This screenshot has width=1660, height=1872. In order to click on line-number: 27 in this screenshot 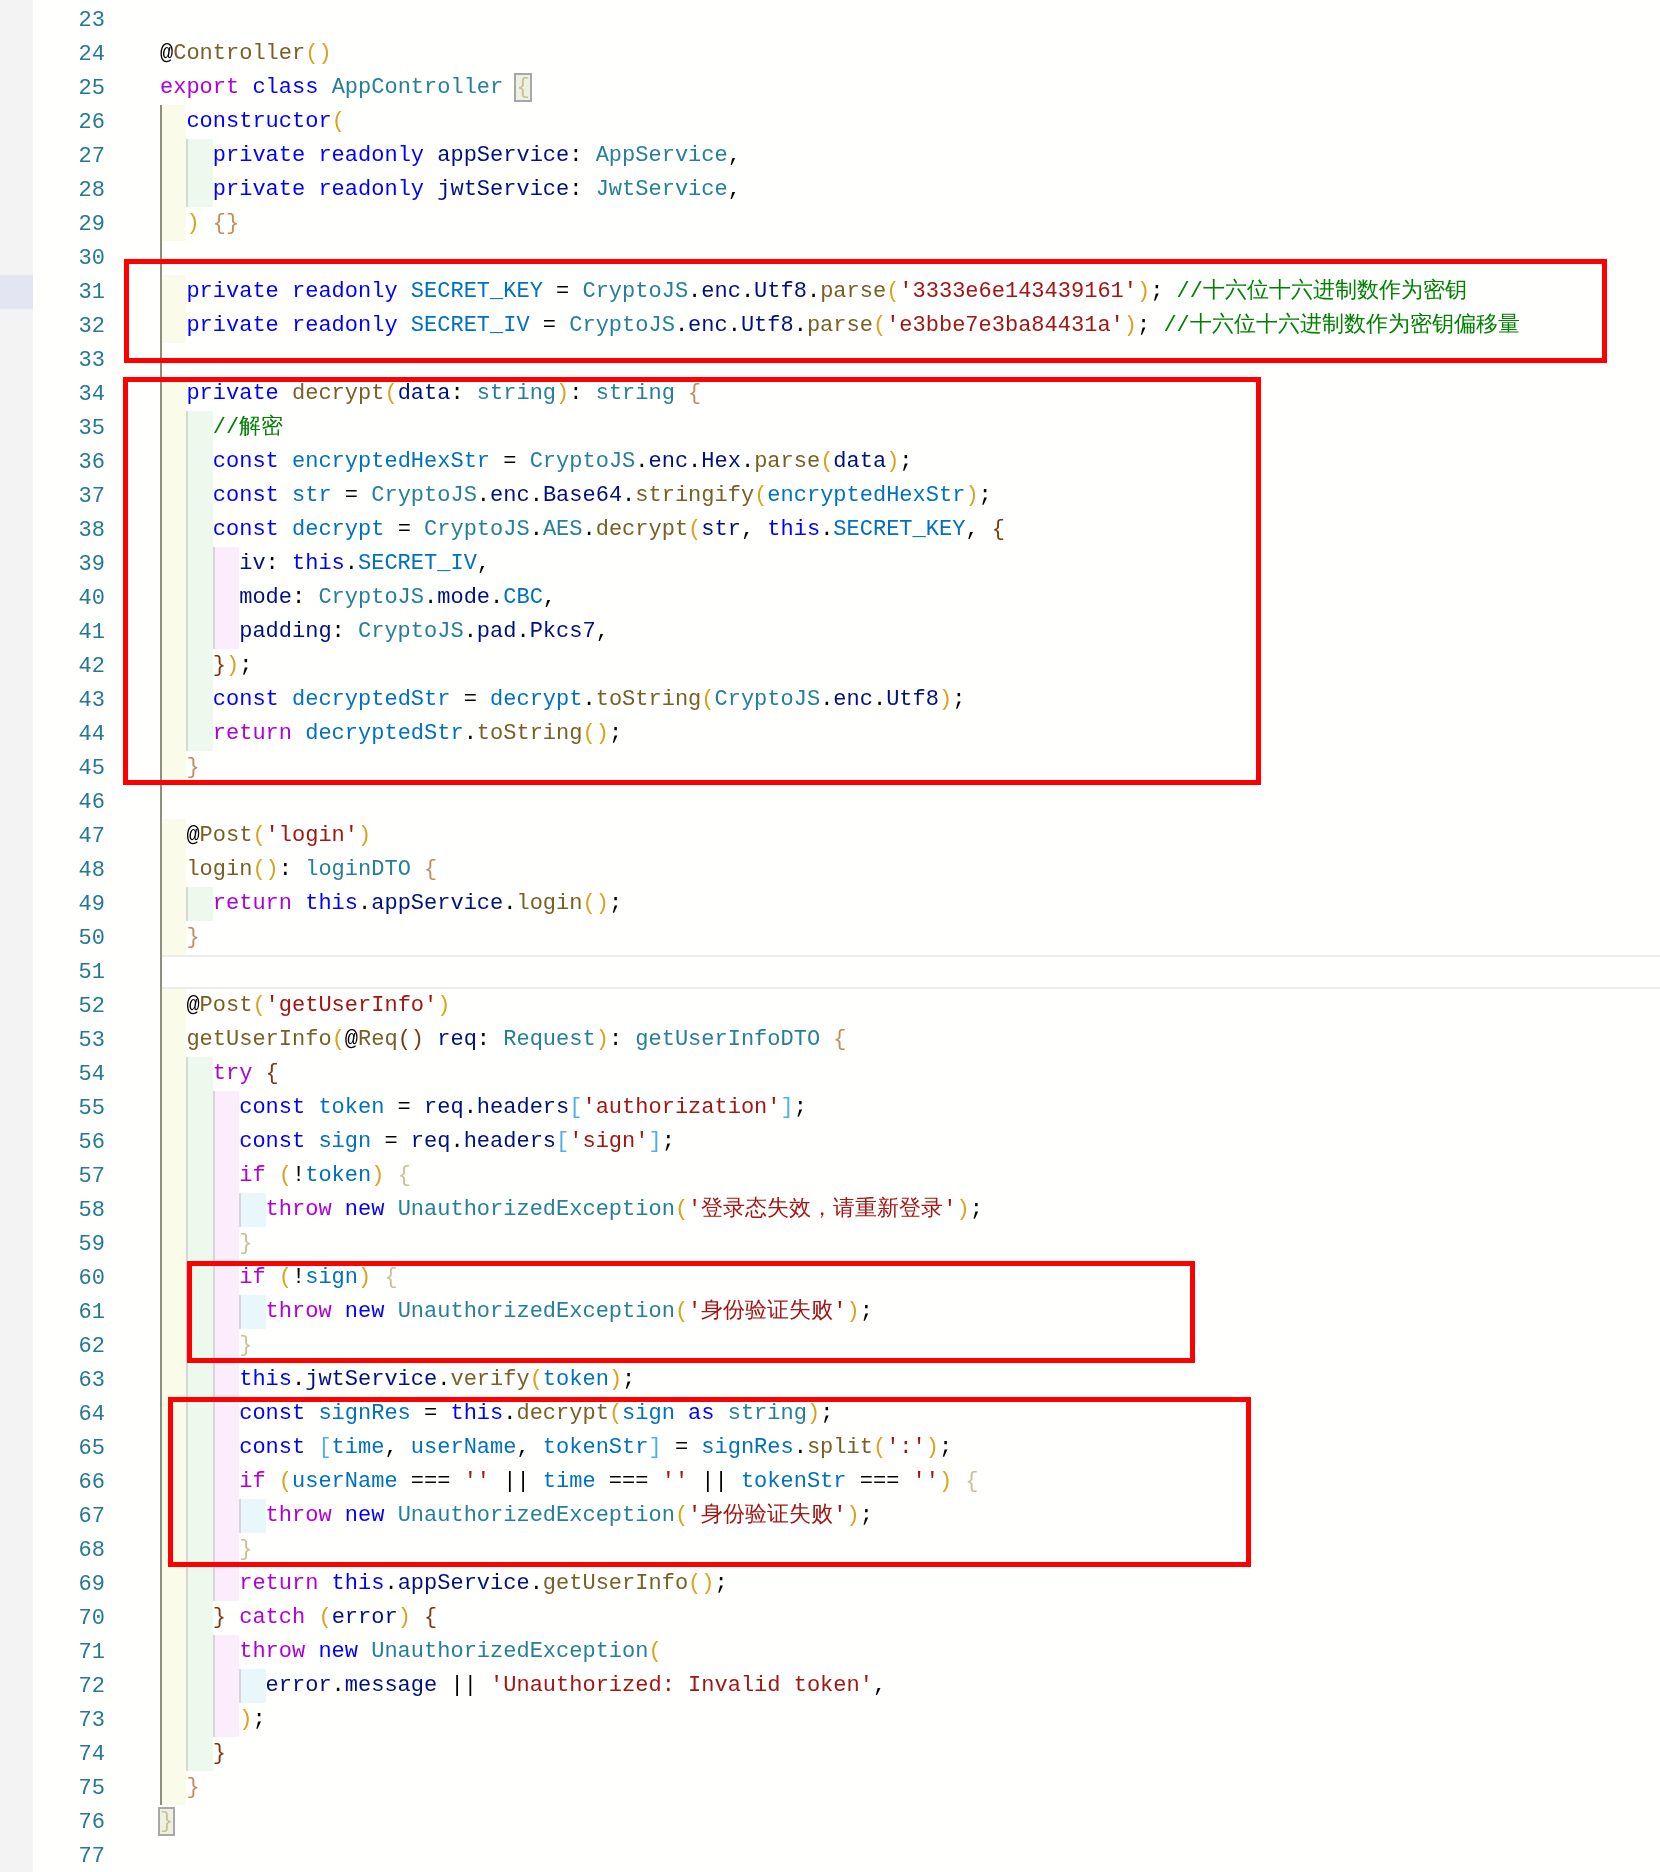, I will do `click(91, 156)`.